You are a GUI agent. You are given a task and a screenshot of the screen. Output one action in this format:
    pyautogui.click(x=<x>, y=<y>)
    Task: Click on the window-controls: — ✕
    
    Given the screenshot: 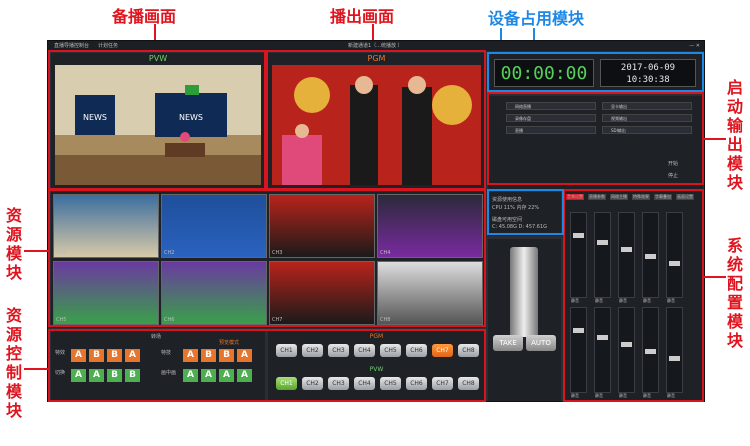 What is the action you would take?
    pyautogui.click(x=694, y=46)
    